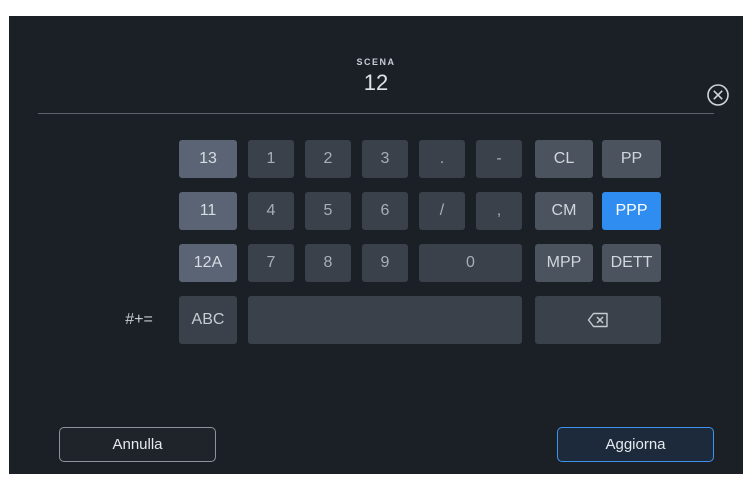  I want to click on circle-x-icon, so click(718, 95).